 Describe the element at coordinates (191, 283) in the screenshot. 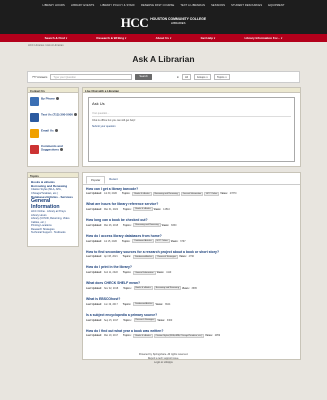

I see `faq-question-link: What does CHECK SHELF mean?` at that location.